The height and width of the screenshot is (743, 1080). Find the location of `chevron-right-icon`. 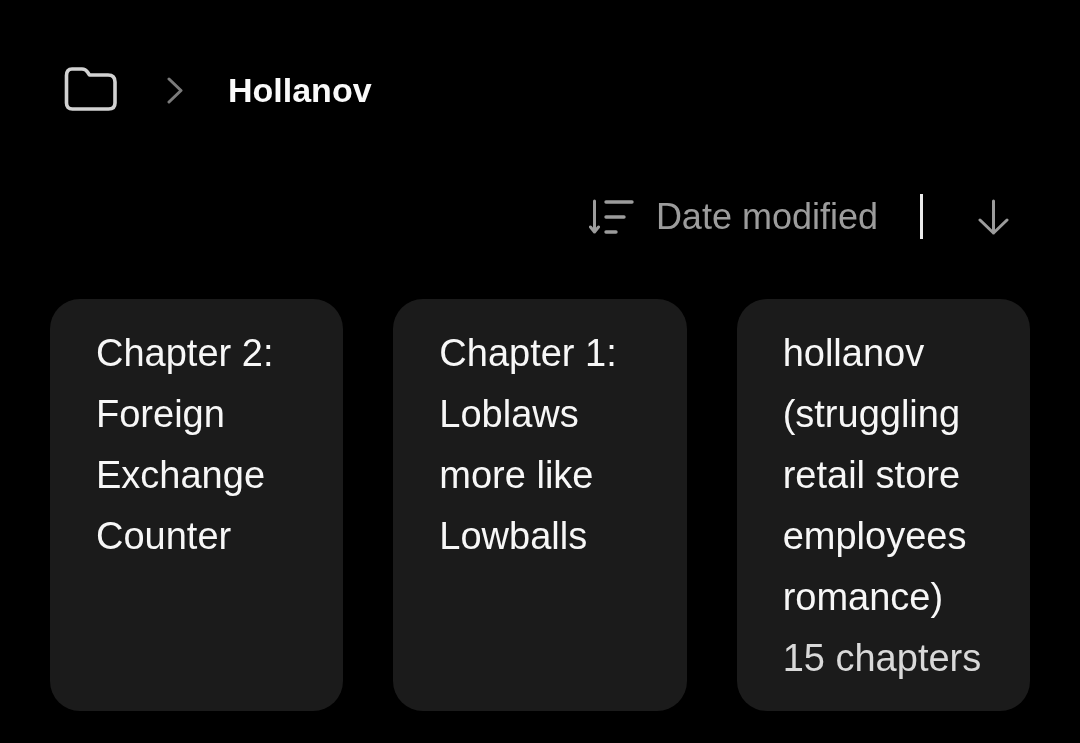

chevron-right-icon is located at coordinates (175, 90).